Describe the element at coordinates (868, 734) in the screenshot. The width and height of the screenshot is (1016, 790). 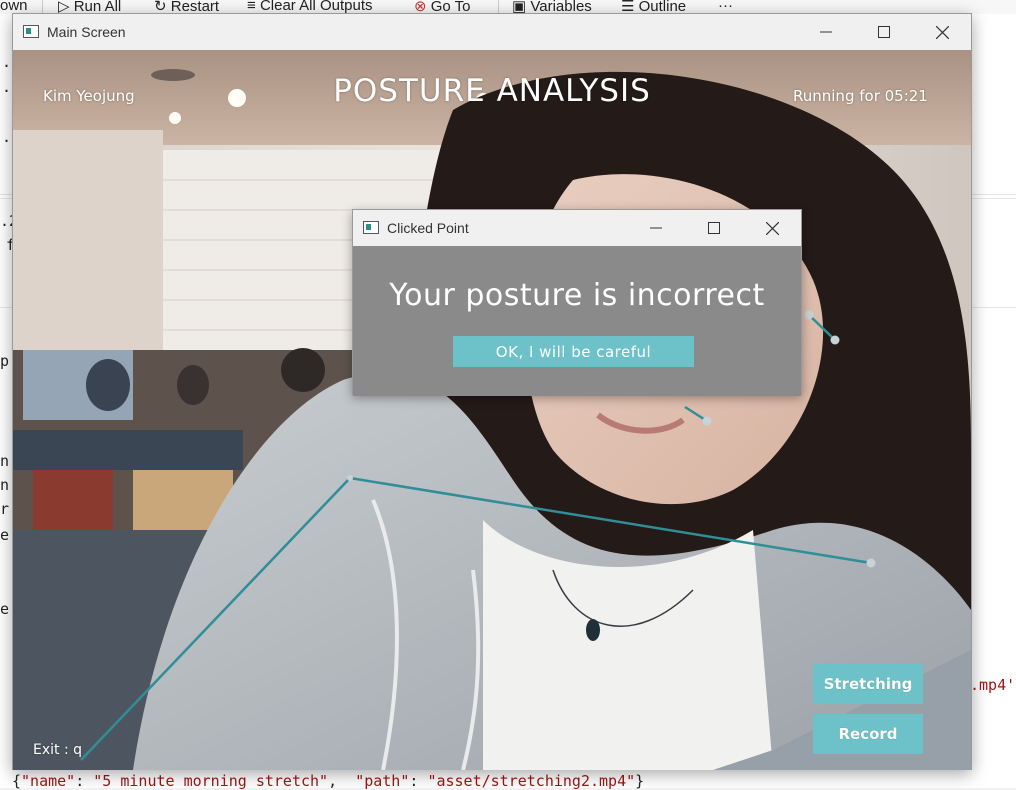
I see `record-button: Record` at that location.